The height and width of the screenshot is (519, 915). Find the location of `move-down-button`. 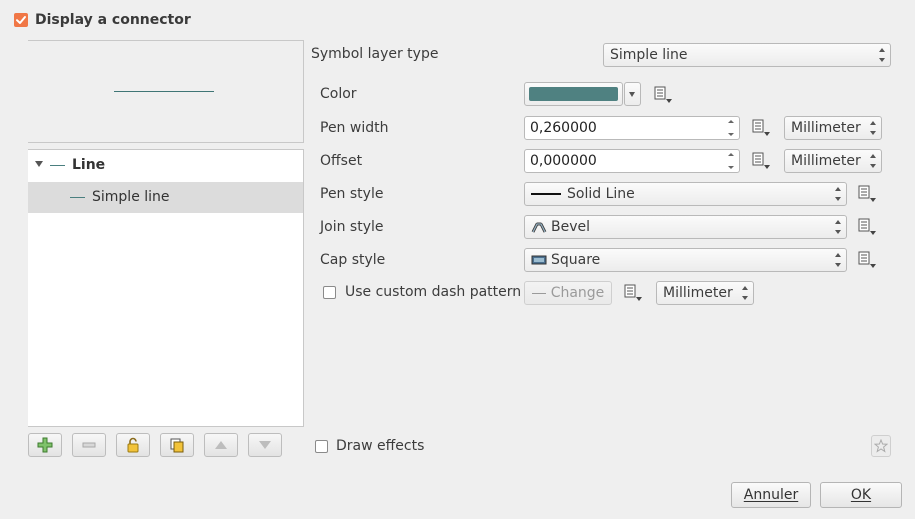

move-down-button is located at coordinates (265, 445).